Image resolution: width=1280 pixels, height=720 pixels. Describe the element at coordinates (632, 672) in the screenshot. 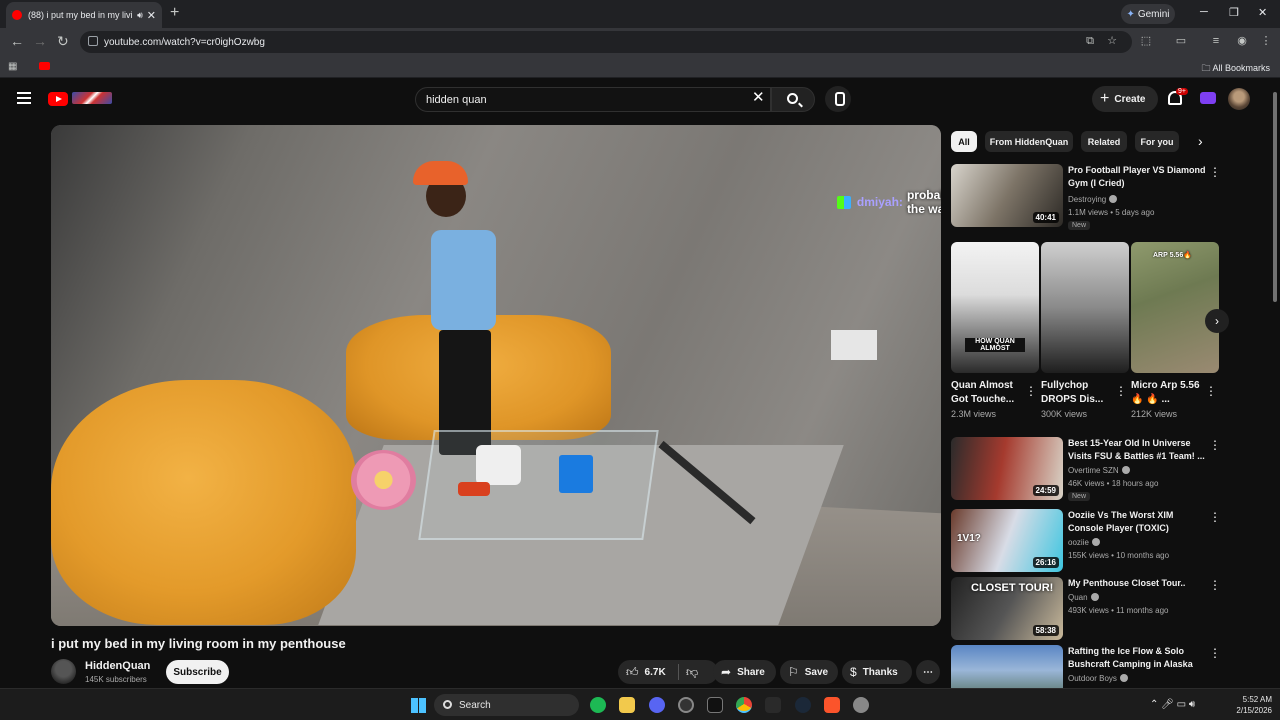

I see `like-icon: 👍︎` at that location.